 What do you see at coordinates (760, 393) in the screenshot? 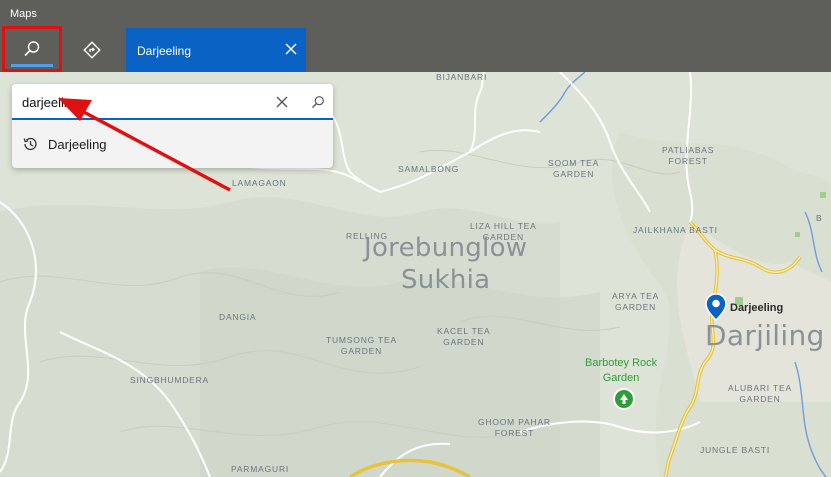
I see `place-label: ALUBARI TEA GARDEN` at bounding box center [760, 393].